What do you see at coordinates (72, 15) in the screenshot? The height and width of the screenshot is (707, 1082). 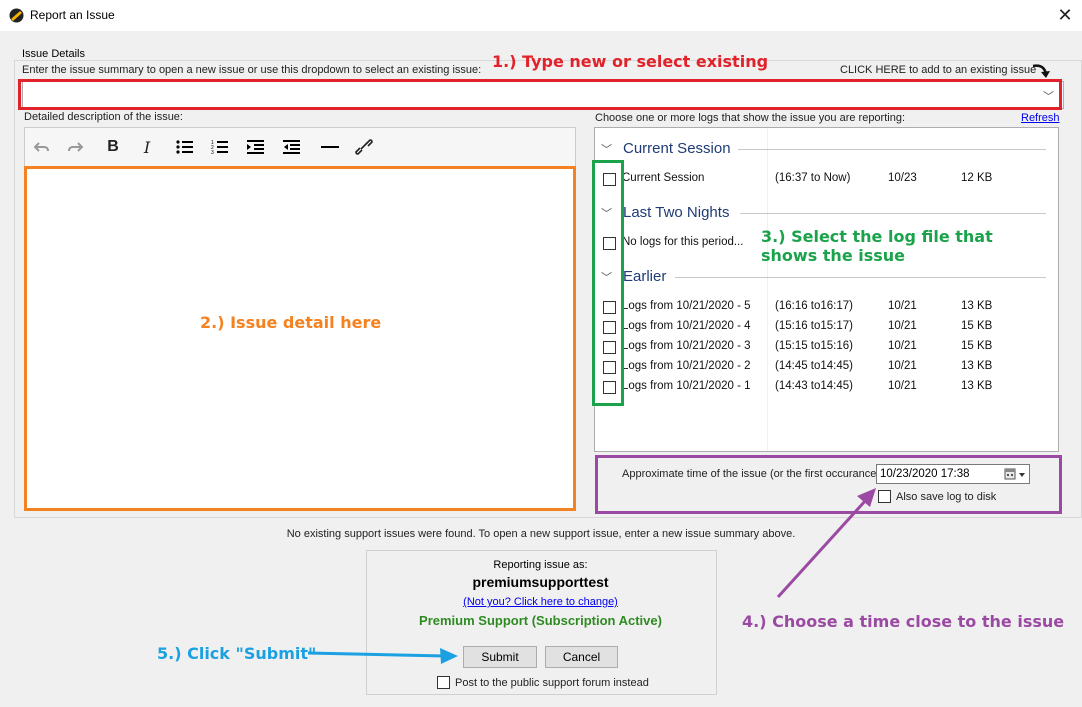 I see `window-title: Report an Issue` at bounding box center [72, 15].